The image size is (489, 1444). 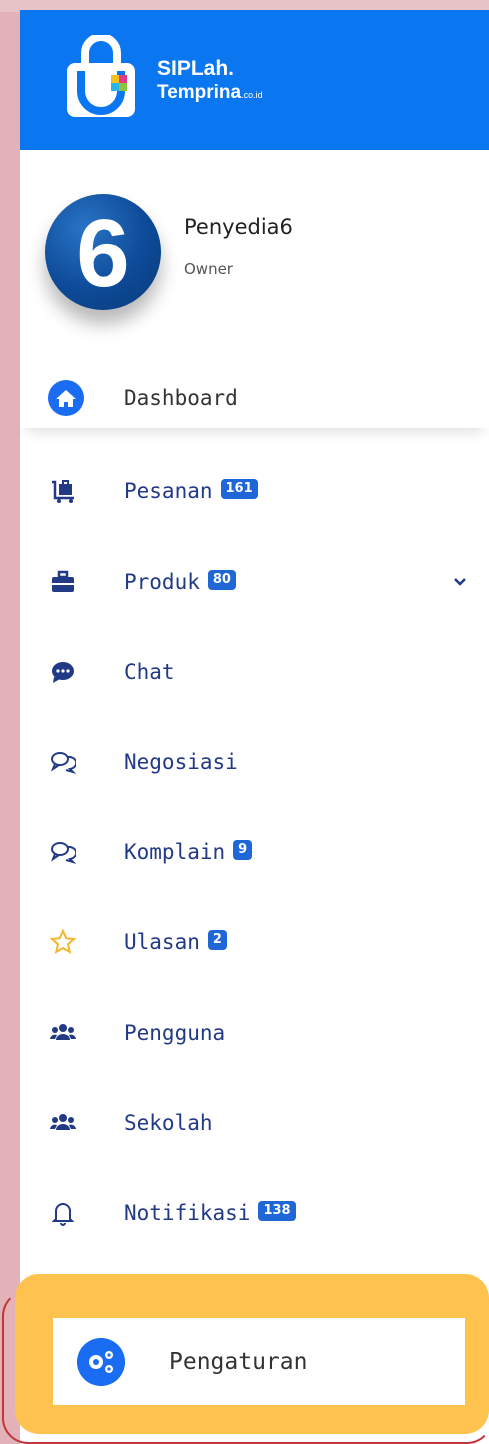 I want to click on badge-komplain: 9, so click(x=243, y=850).